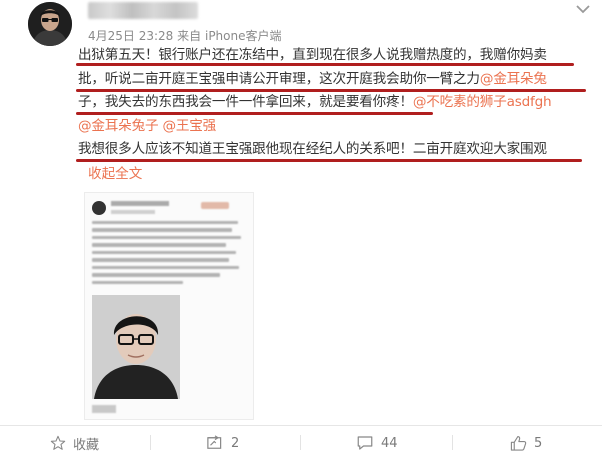 This screenshot has width=602, height=458. I want to click on post-text: 子，我失去的东西我会一件一件拿回来，就是要看你疼！, so click(245, 102).